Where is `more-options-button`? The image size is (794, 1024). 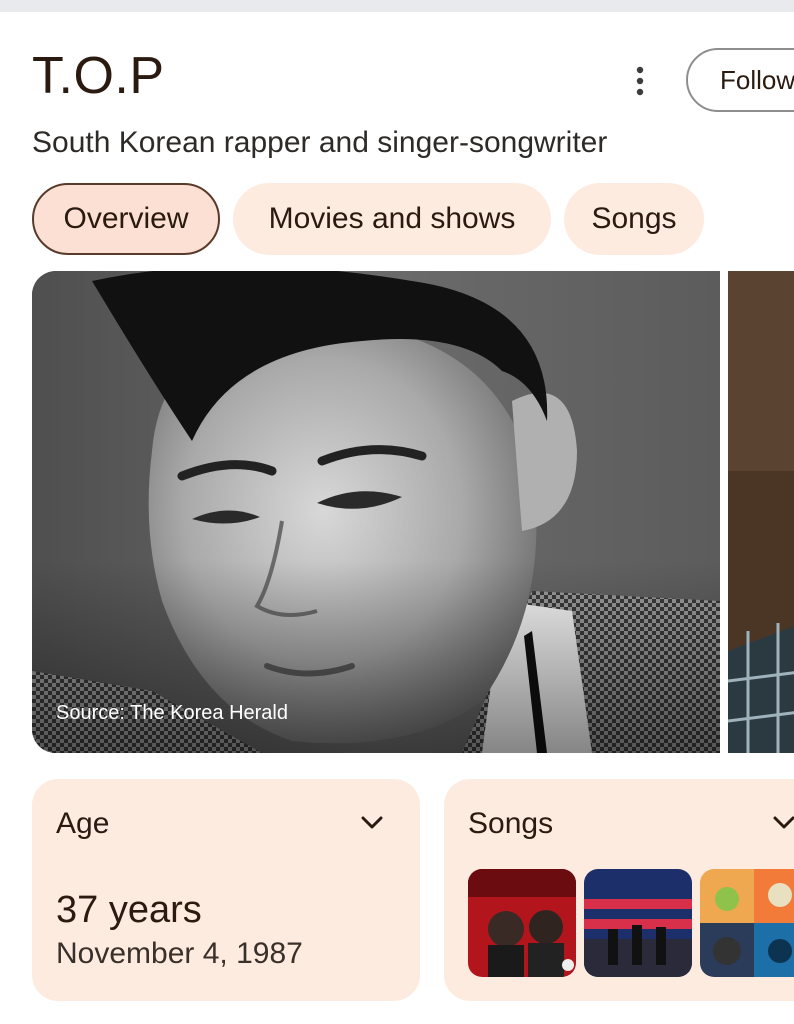
more-options-button is located at coordinates (640, 81).